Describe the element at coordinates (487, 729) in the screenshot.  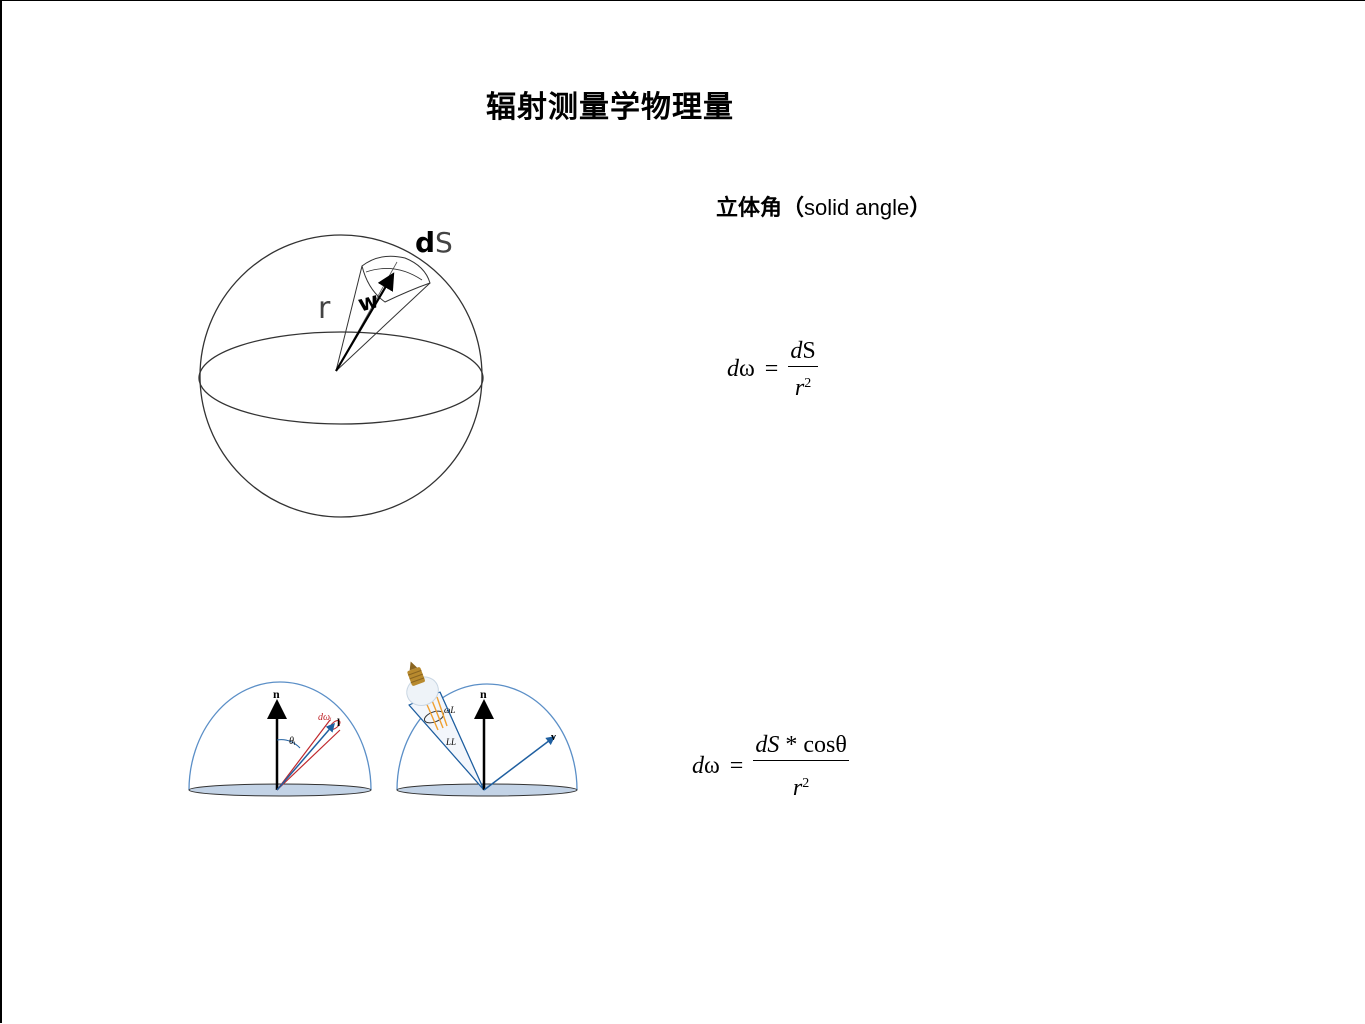
I see `hemisphere-right: ωL LL n v` at that location.